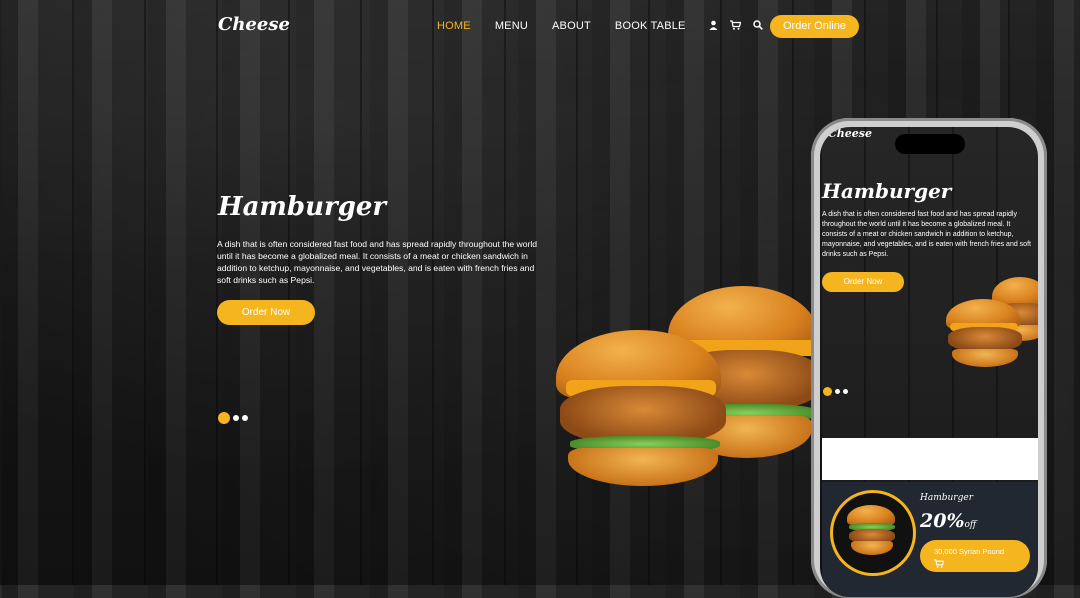  I want to click on logo: Cheese, so click(254, 24).